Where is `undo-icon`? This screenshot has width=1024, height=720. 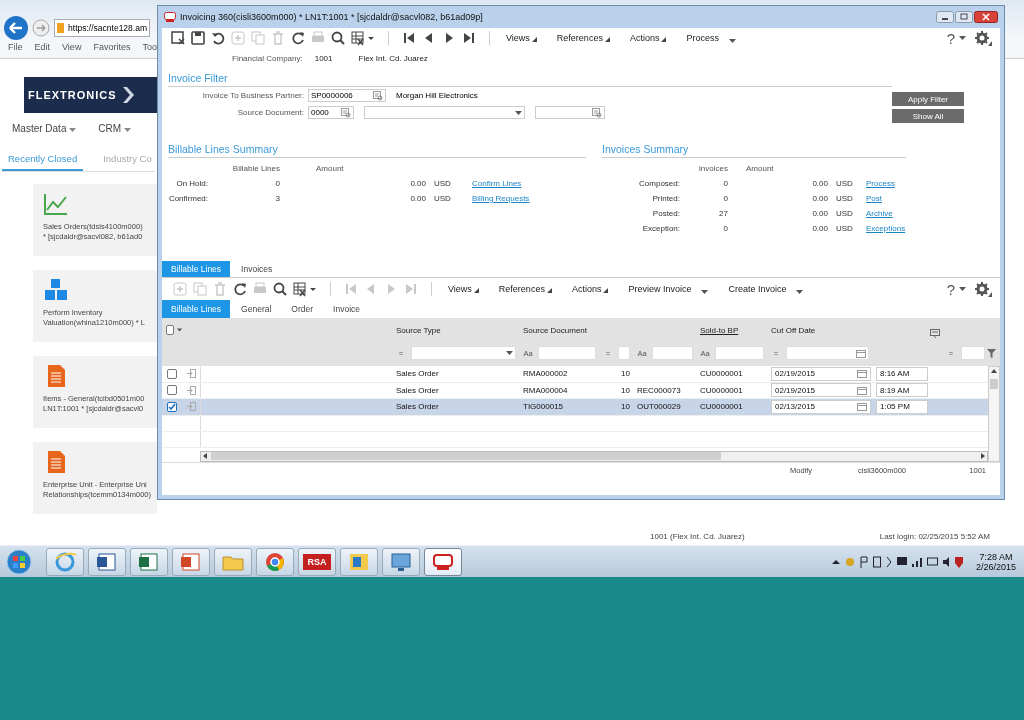
undo-icon is located at coordinates (218, 38).